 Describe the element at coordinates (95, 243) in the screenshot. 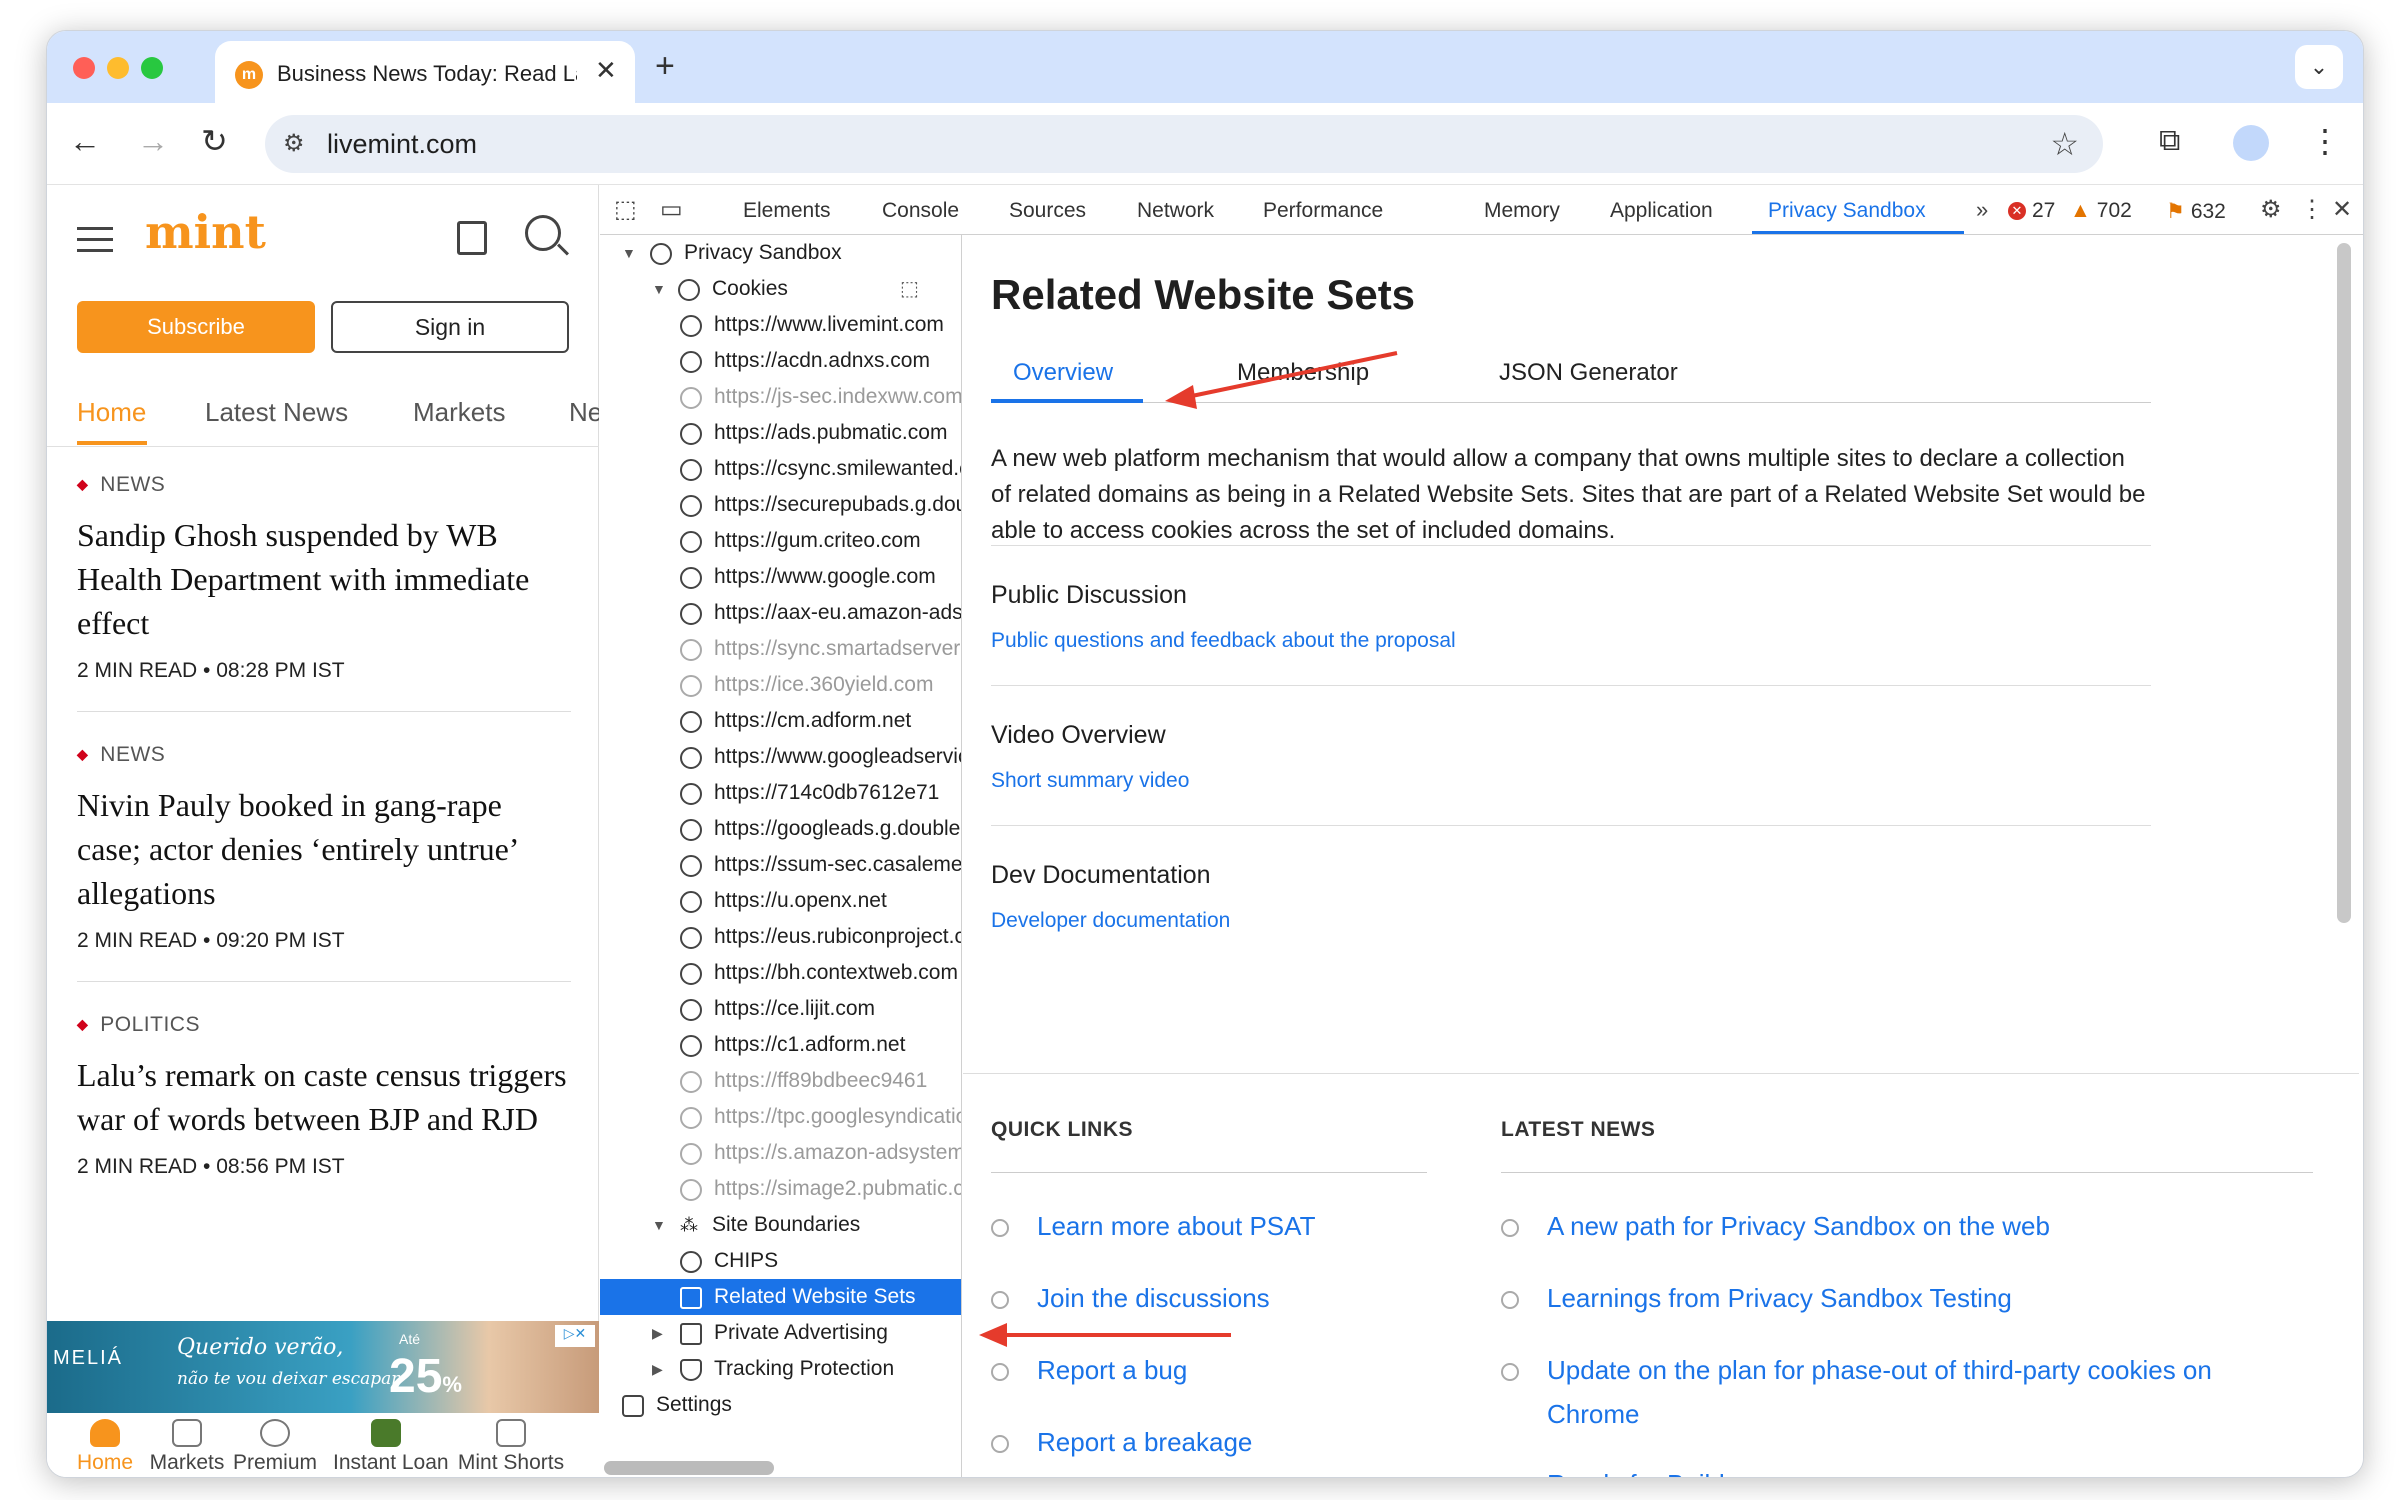

I see `hamburger-menu-icon` at that location.